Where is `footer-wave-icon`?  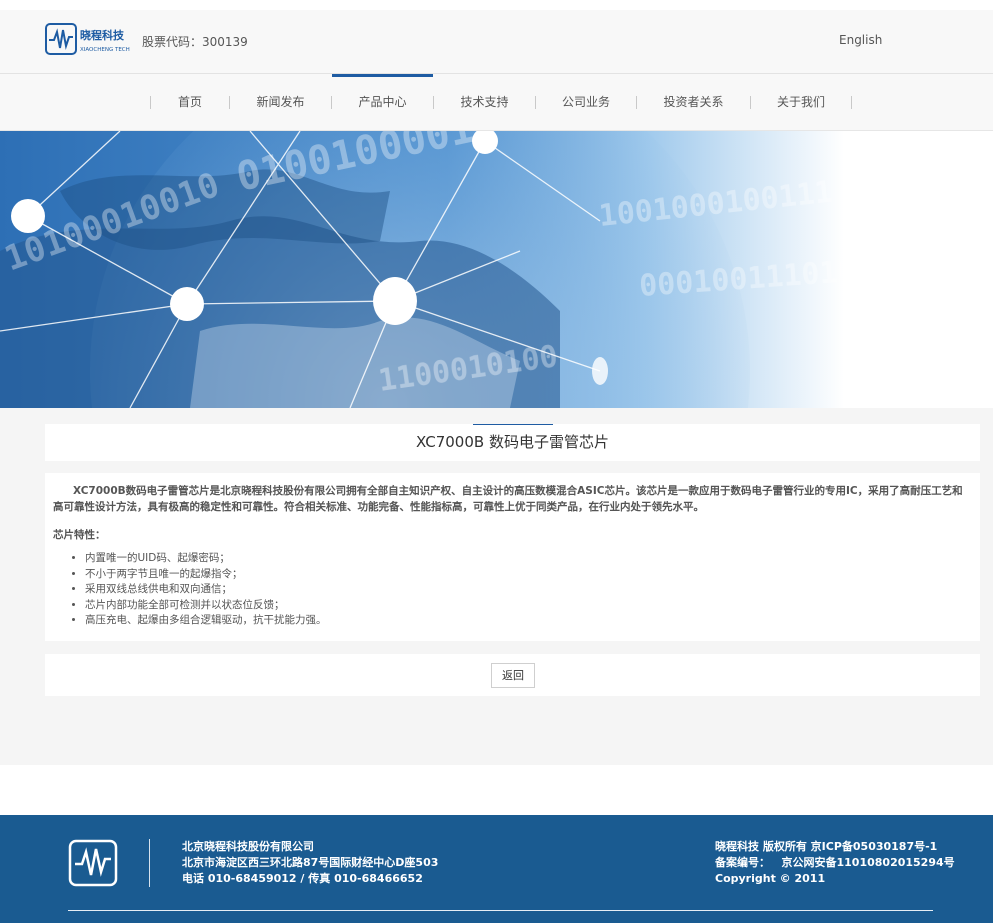 footer-wave-icon is located at coordinates (93, 863).